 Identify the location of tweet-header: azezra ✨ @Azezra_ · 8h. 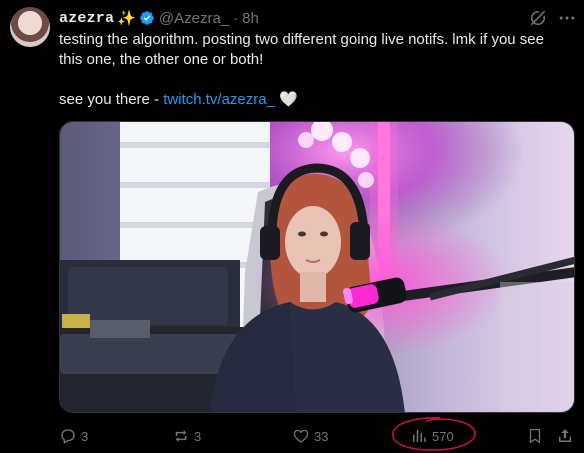
(159, 18).